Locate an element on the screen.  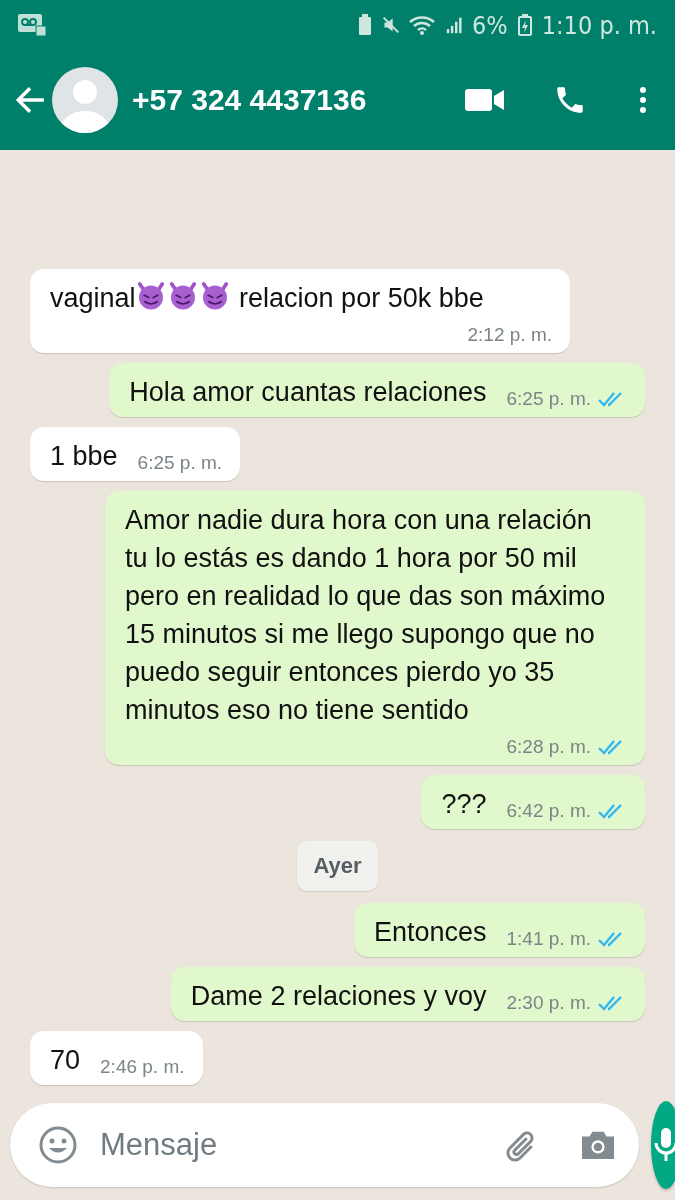
more-options-icon is located at coordinates (643, 100).